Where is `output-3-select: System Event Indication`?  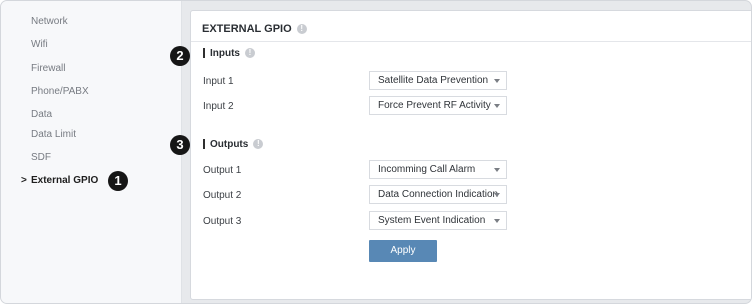
output-3-select: System Event Indication is located at coordinates (438, 220).